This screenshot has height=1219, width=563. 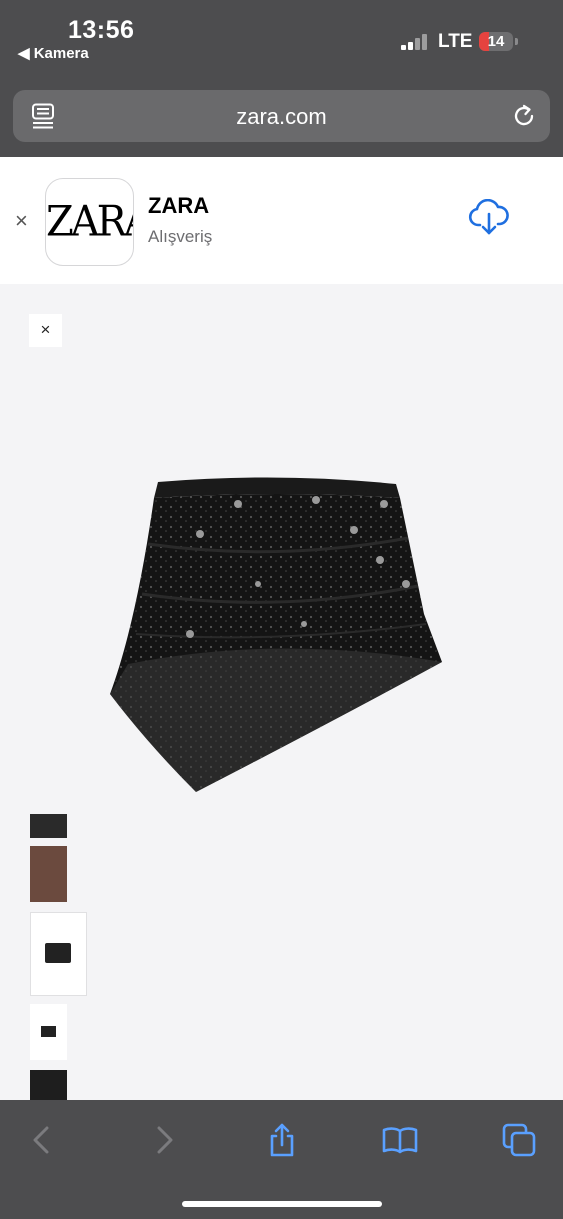 I want to click on back-to-app-link: ◀ Kamera, so click(x=53, y=53).